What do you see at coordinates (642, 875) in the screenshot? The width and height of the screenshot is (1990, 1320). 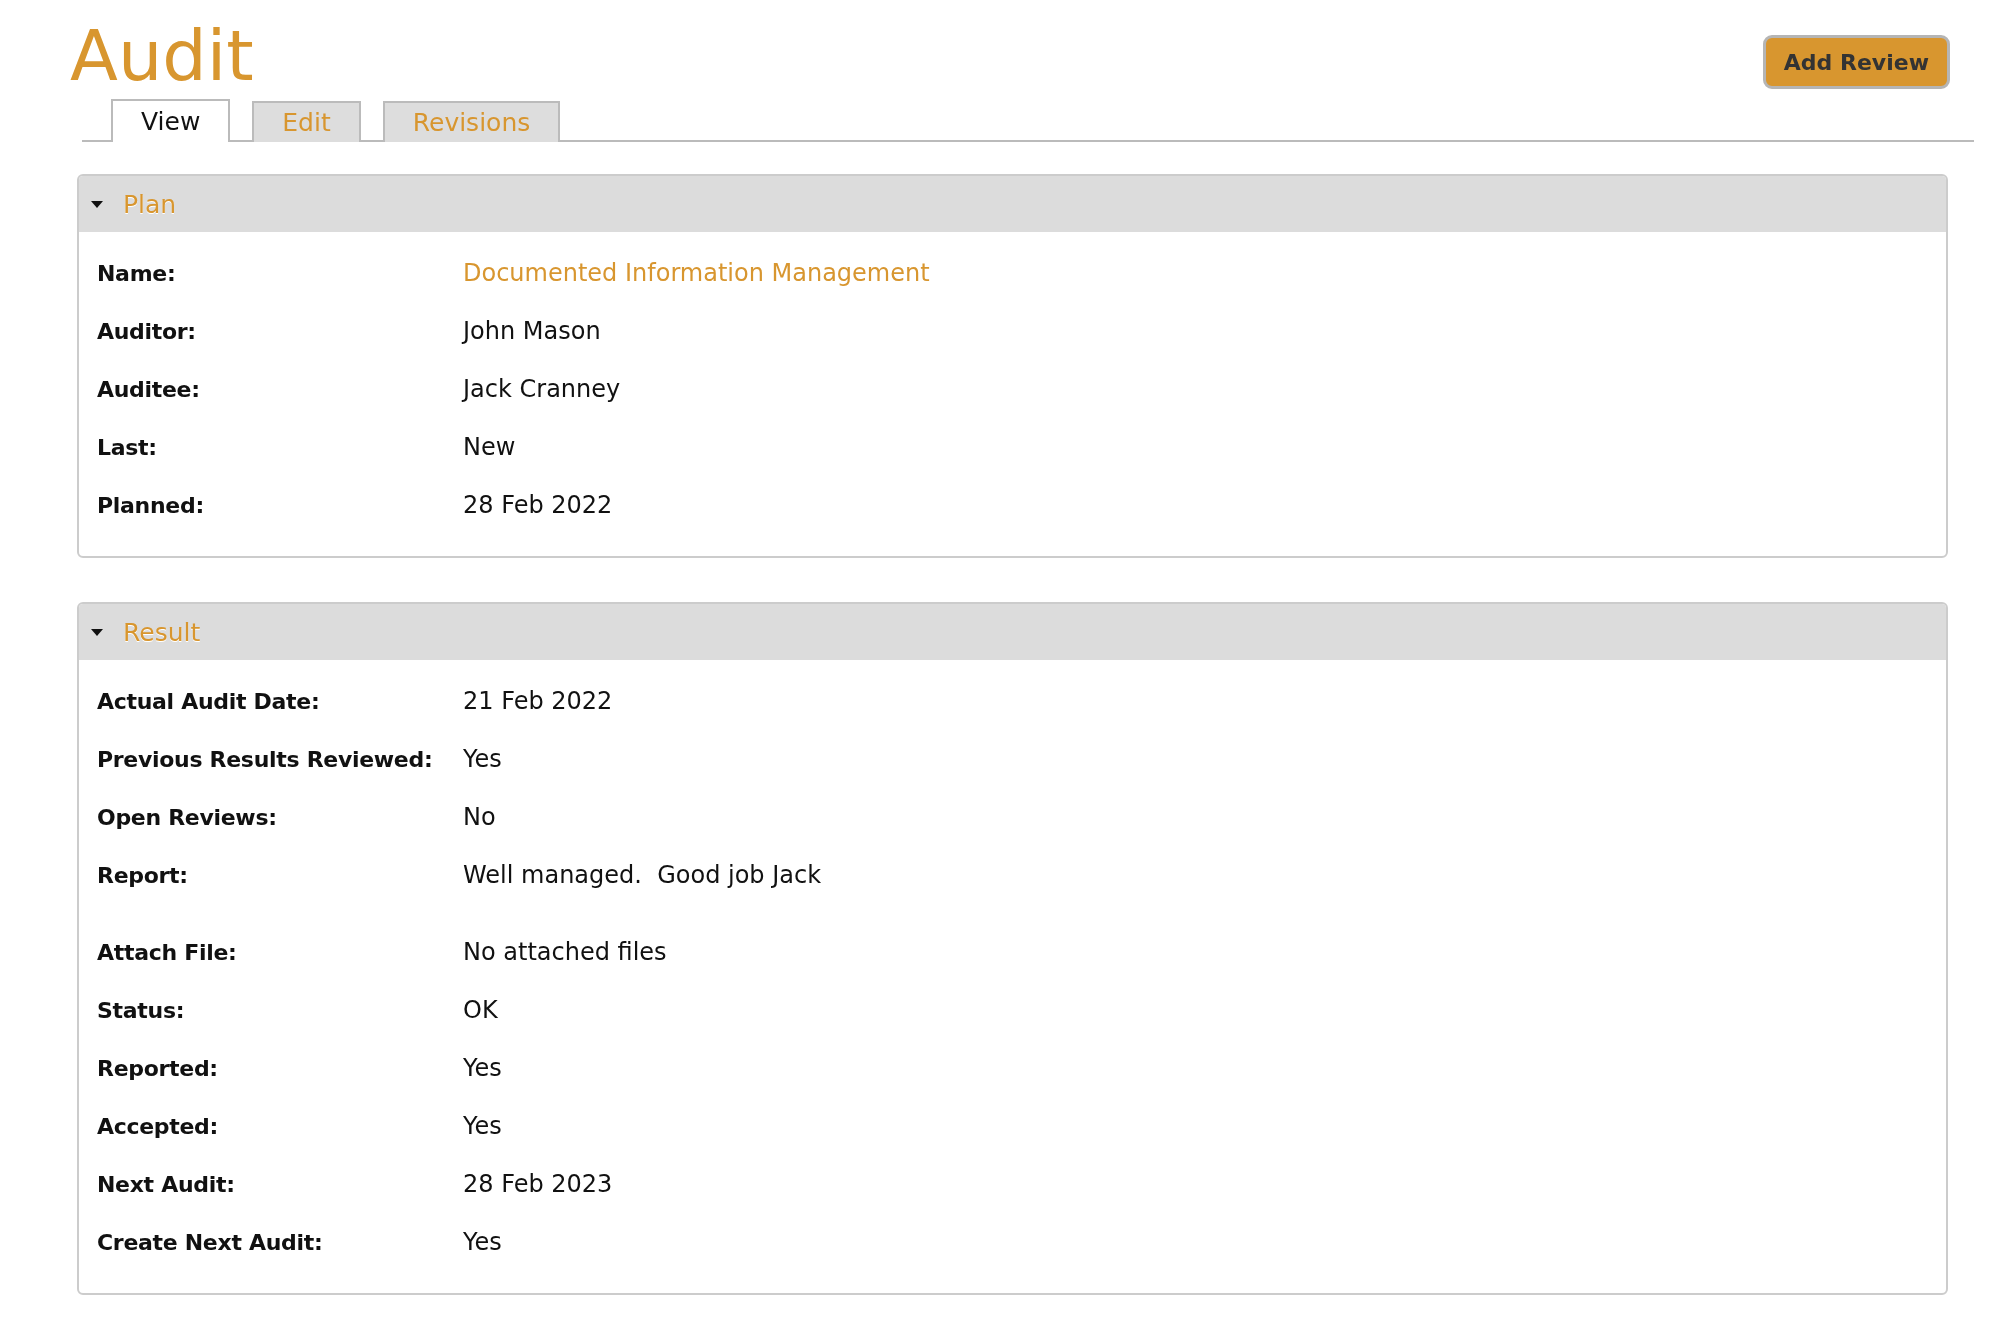 I see `field-value: Well managed. Good job Jack` at bounding box center [642, 875].